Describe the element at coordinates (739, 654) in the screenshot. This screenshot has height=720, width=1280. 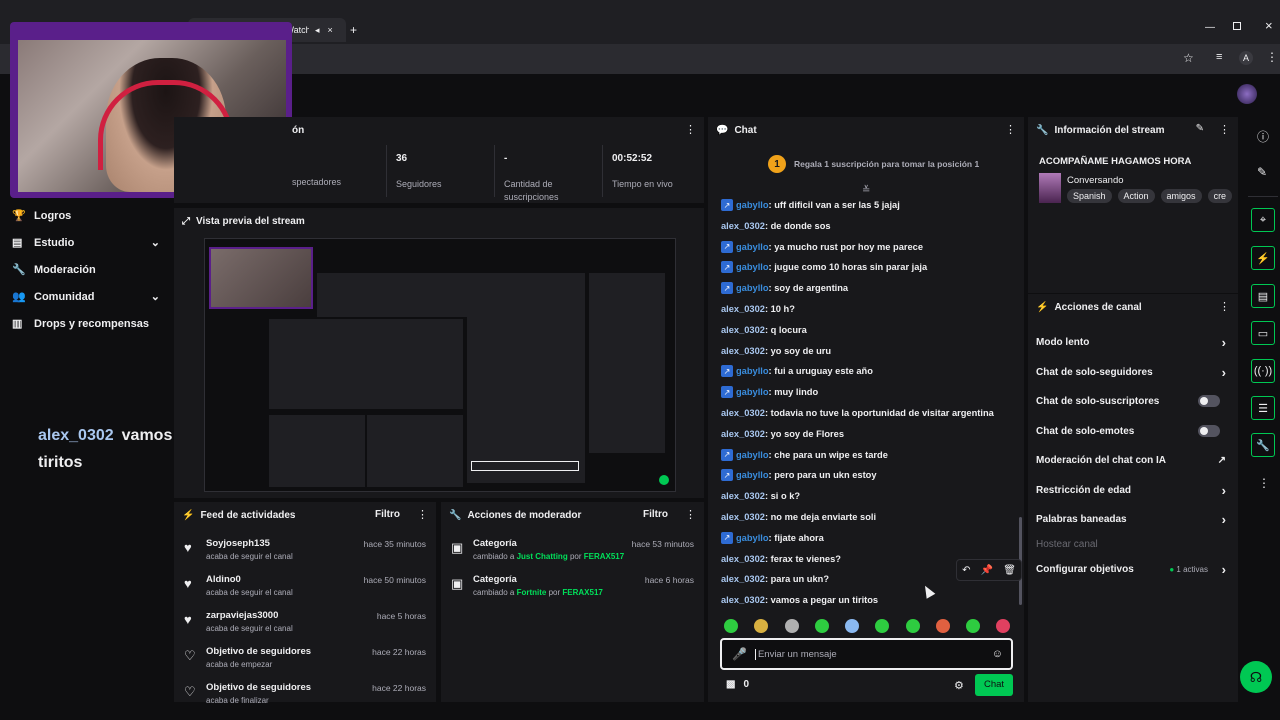
I see `mic-icon: 🎤` at that location.